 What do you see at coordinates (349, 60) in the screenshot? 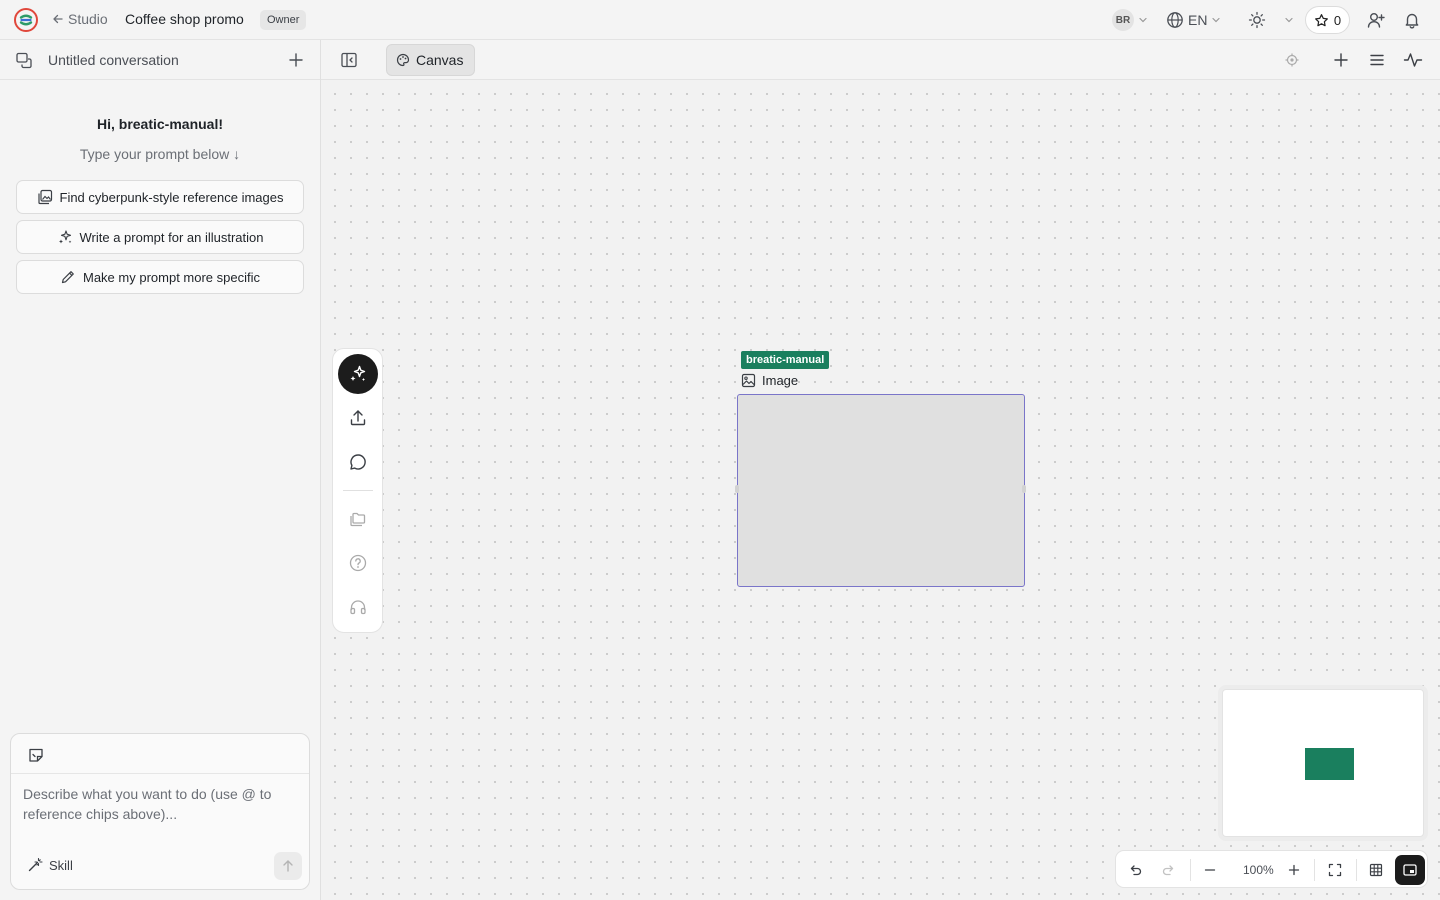
I see `collapse-panel-icon` at bounding box center [349, 60].